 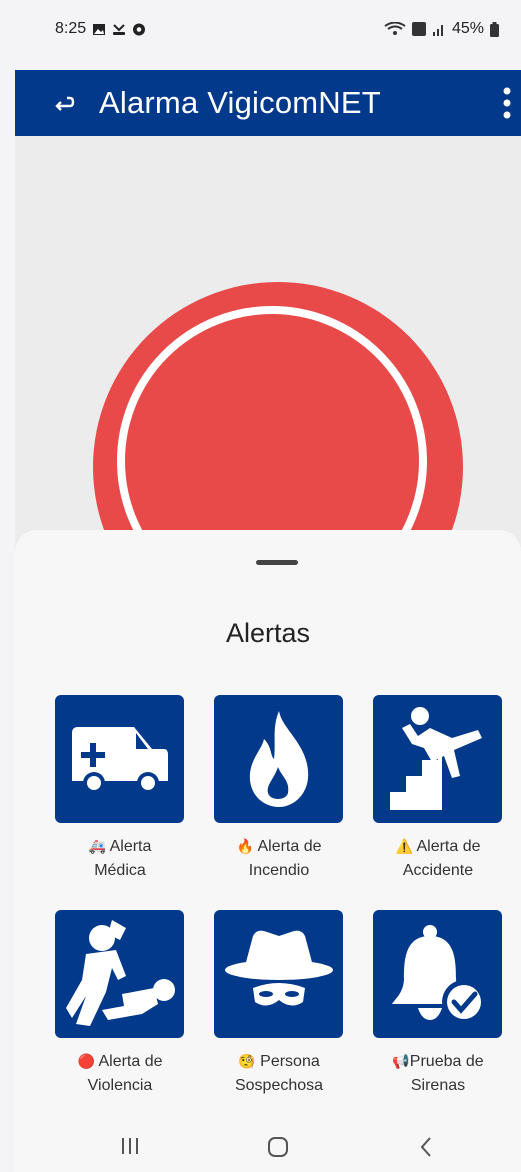 What do you see at coordinates (438, 1073) in the screenshot?
I see `alert-siren-test-label: 📢Prueba de Sirenas` at bounding box center [438, 1073].